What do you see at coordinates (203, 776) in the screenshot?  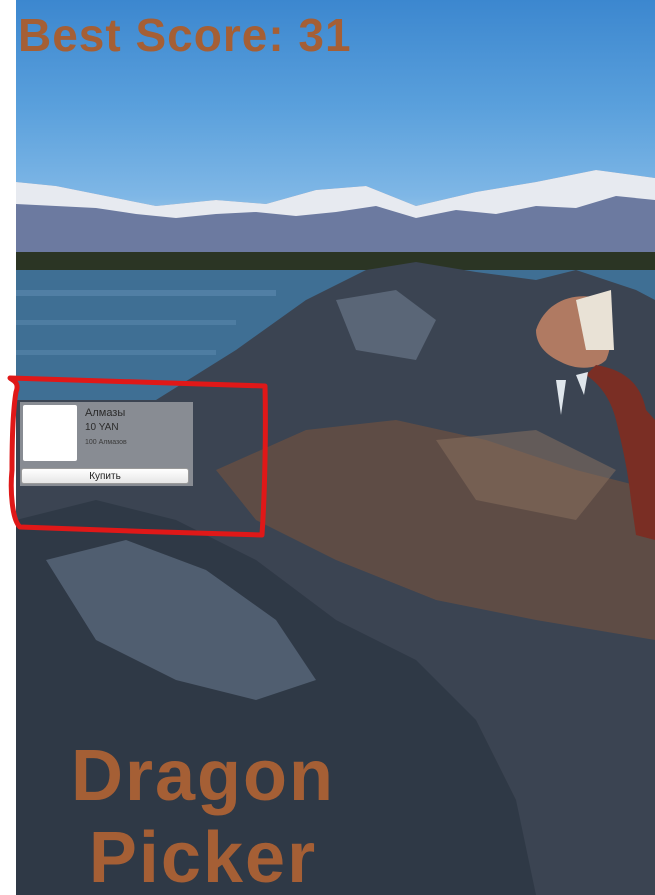 I see `game-title-line-1: Dragon` at bounding box center [203, 776].